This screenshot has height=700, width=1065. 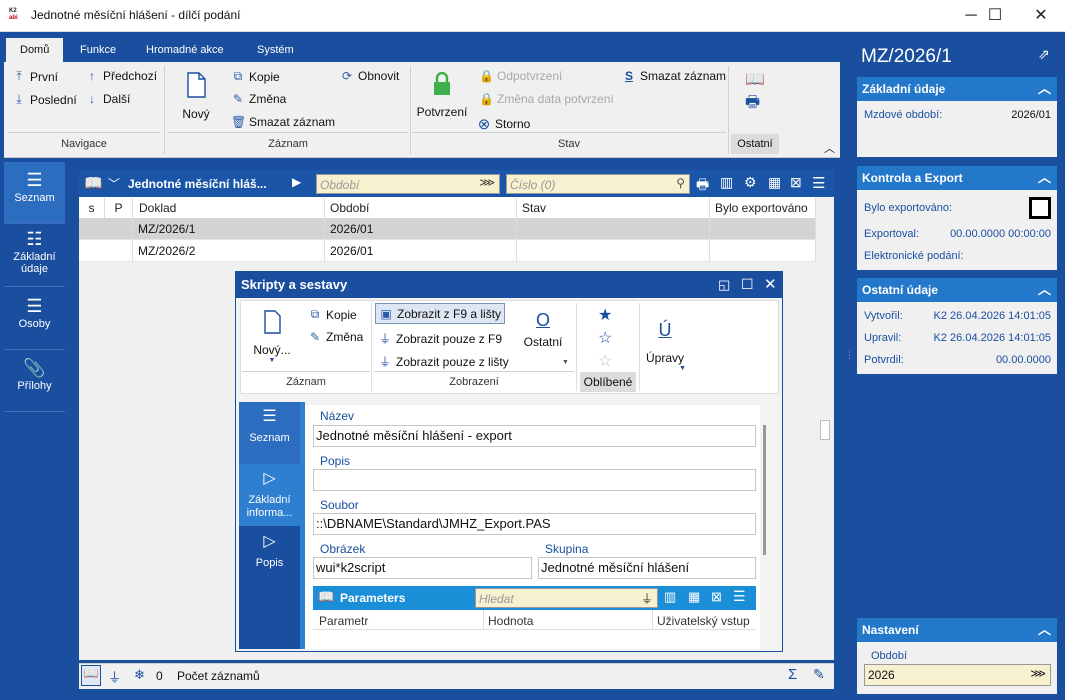 I want to click on show-bar-only-button: ⏚ Zobrazit pouze z lišty, so click(x=443, y=361).